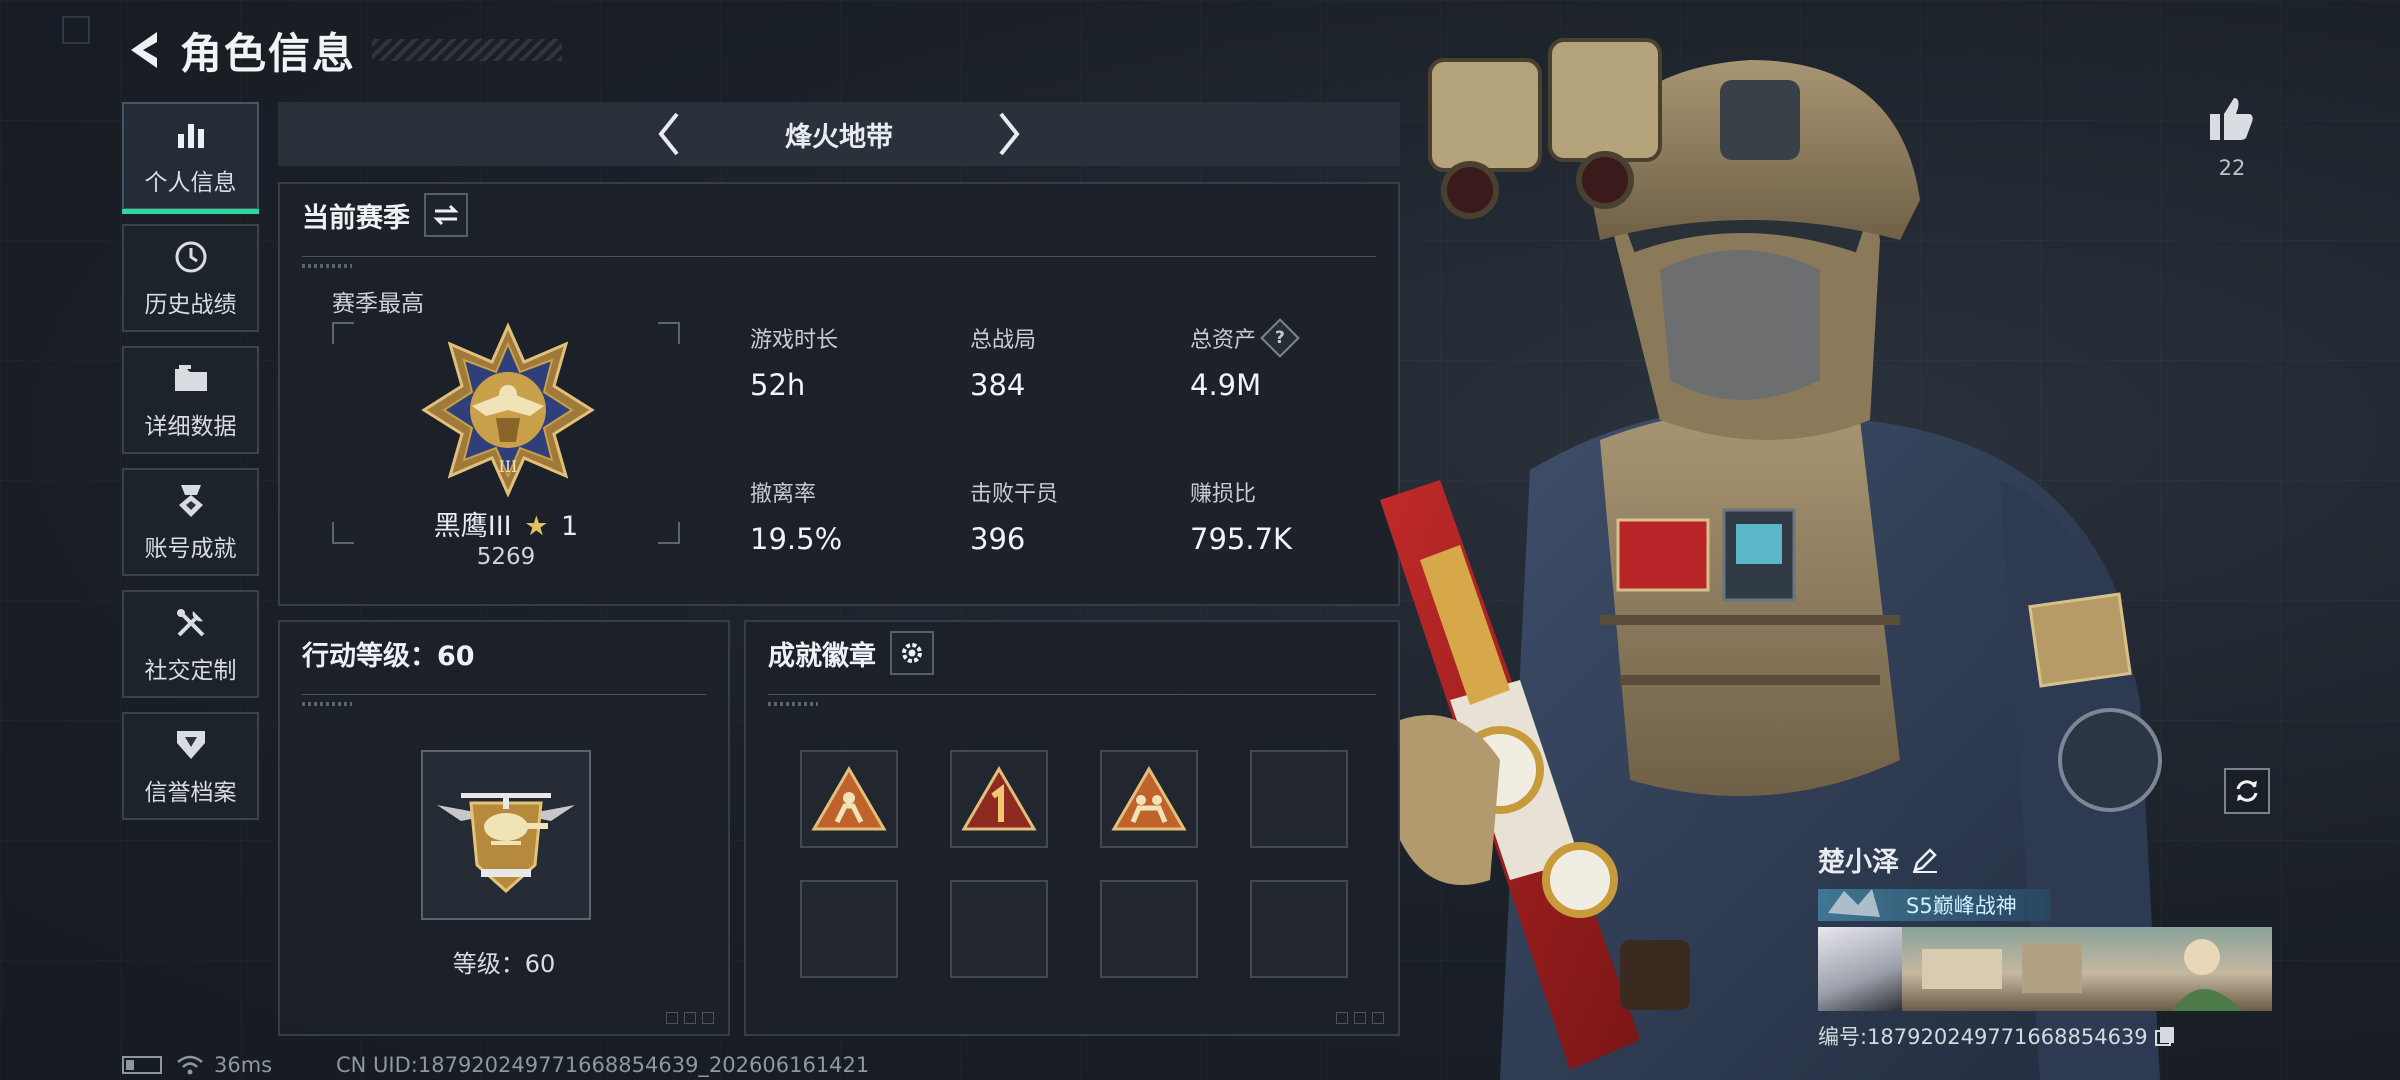 Image resolution: width=2400 pixels, height=1080 pixels. What do you see at coordinates (190, 305) in the screenshot?
I see `sidebar-item-label: 历史战绩` at bounding box center [190, 305].